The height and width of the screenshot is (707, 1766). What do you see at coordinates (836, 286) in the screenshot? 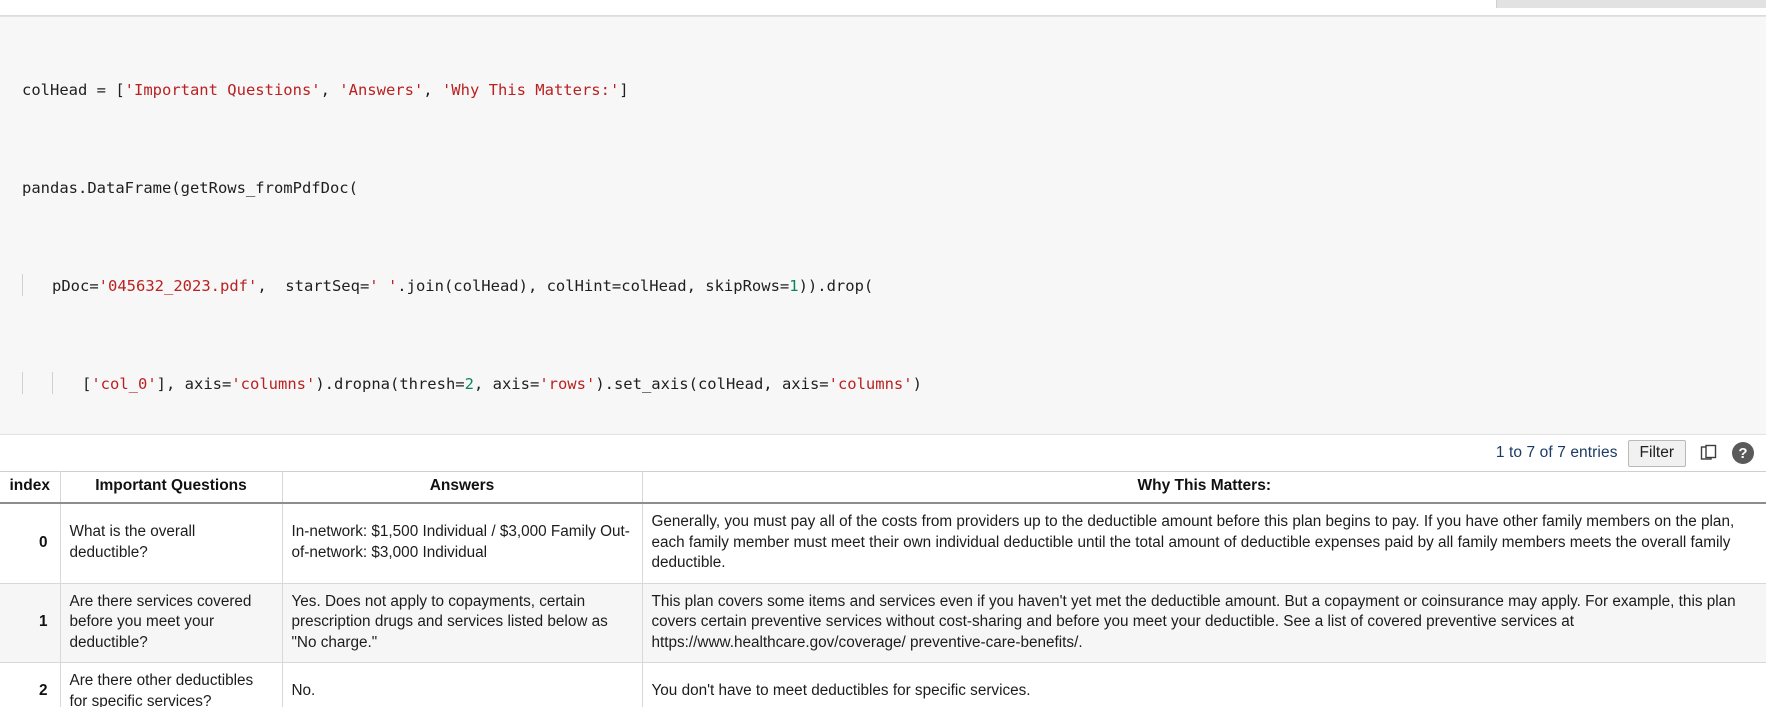
I see `code-token: )).drop(` at bounding box center [836, 286].